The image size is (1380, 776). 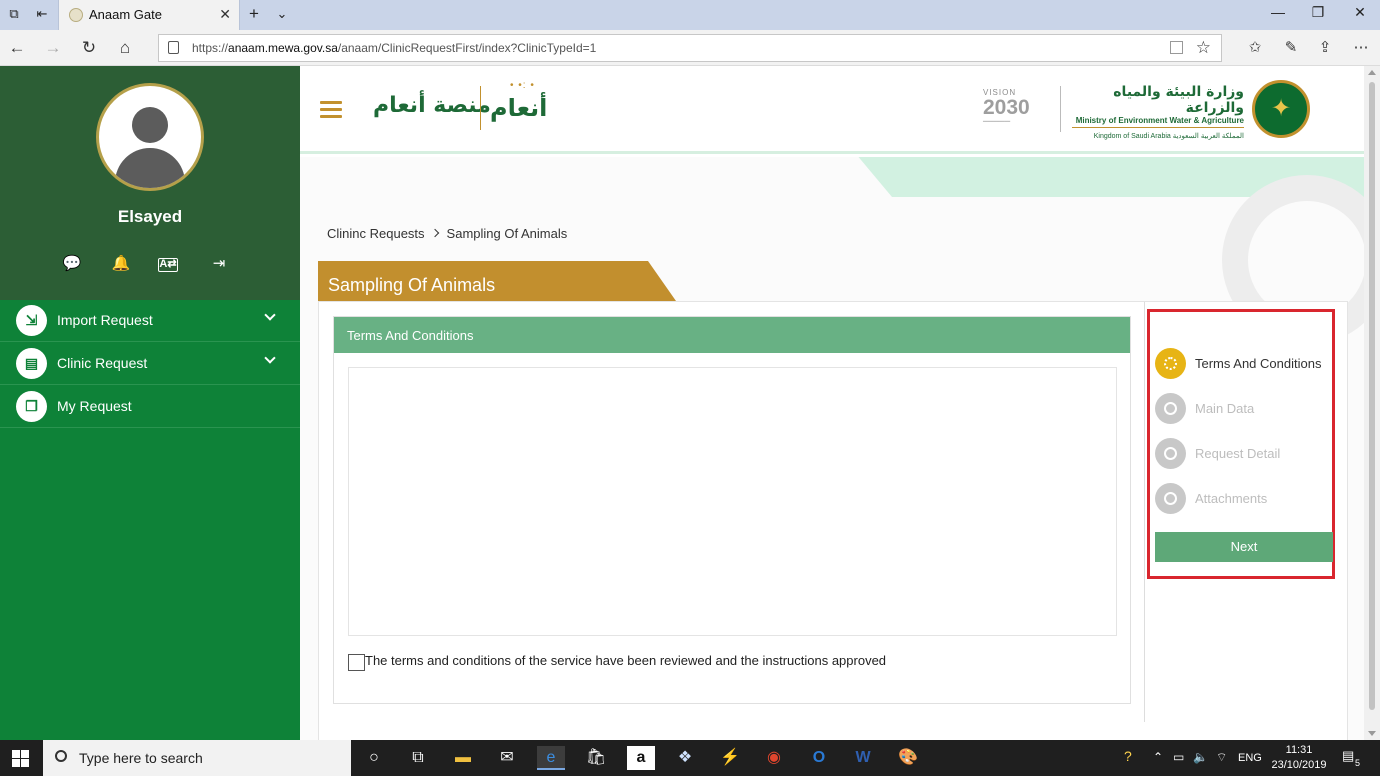 I want to click on step-main-data: Main Data, so click(x=1244, y=410).